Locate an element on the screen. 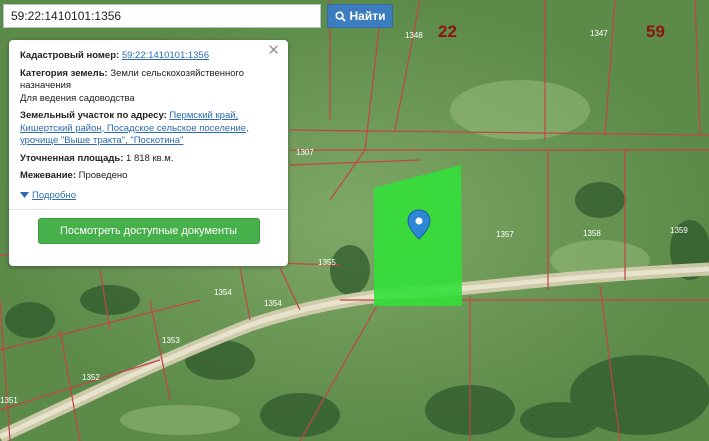  cadastral-link: 59:22:1410101:1356 is located at coordinates (165, 55).